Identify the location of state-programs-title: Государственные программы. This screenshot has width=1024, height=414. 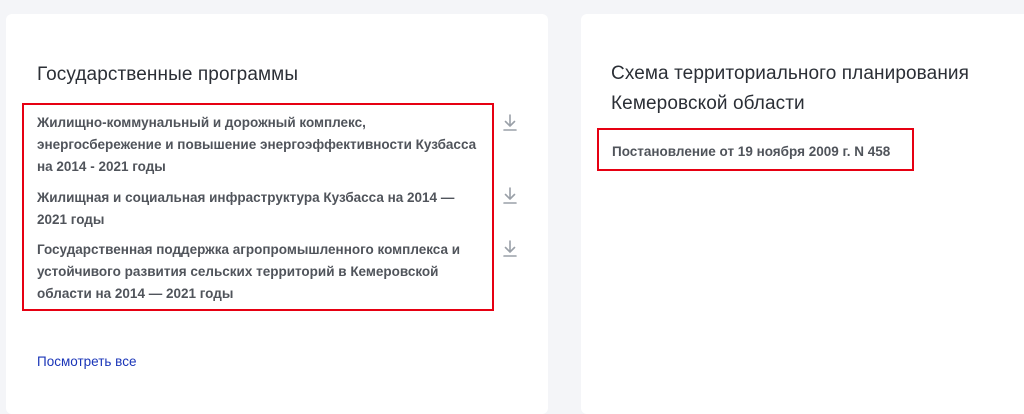
(168, 74).